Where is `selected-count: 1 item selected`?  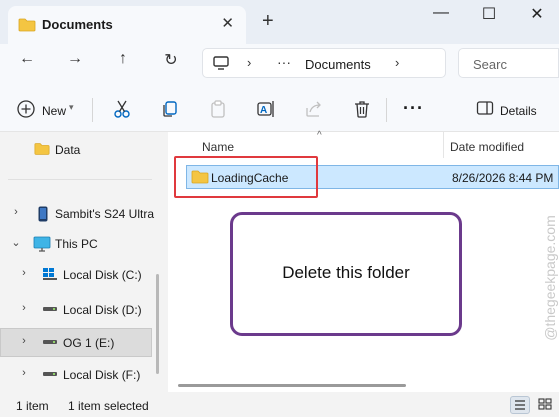
selected-count: 1 item selected is located at coordinates (108, 406).